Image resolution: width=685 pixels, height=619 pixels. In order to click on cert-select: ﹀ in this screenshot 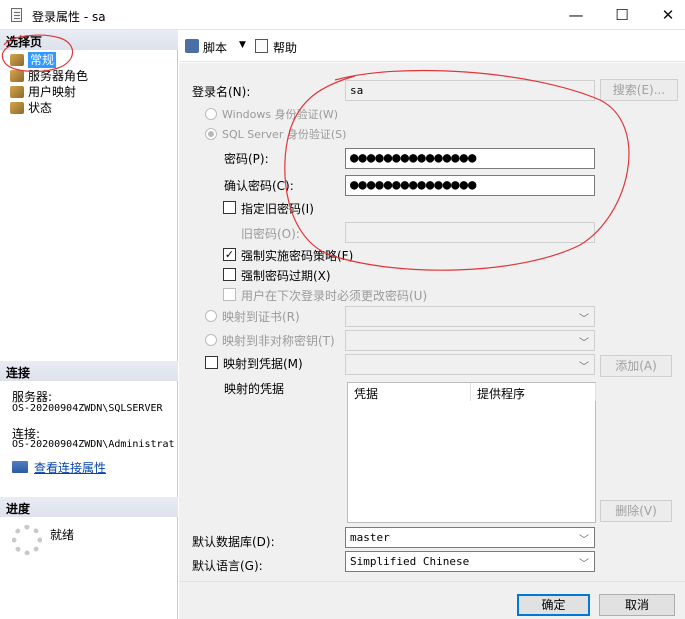, I will do `click(470, 316)`.